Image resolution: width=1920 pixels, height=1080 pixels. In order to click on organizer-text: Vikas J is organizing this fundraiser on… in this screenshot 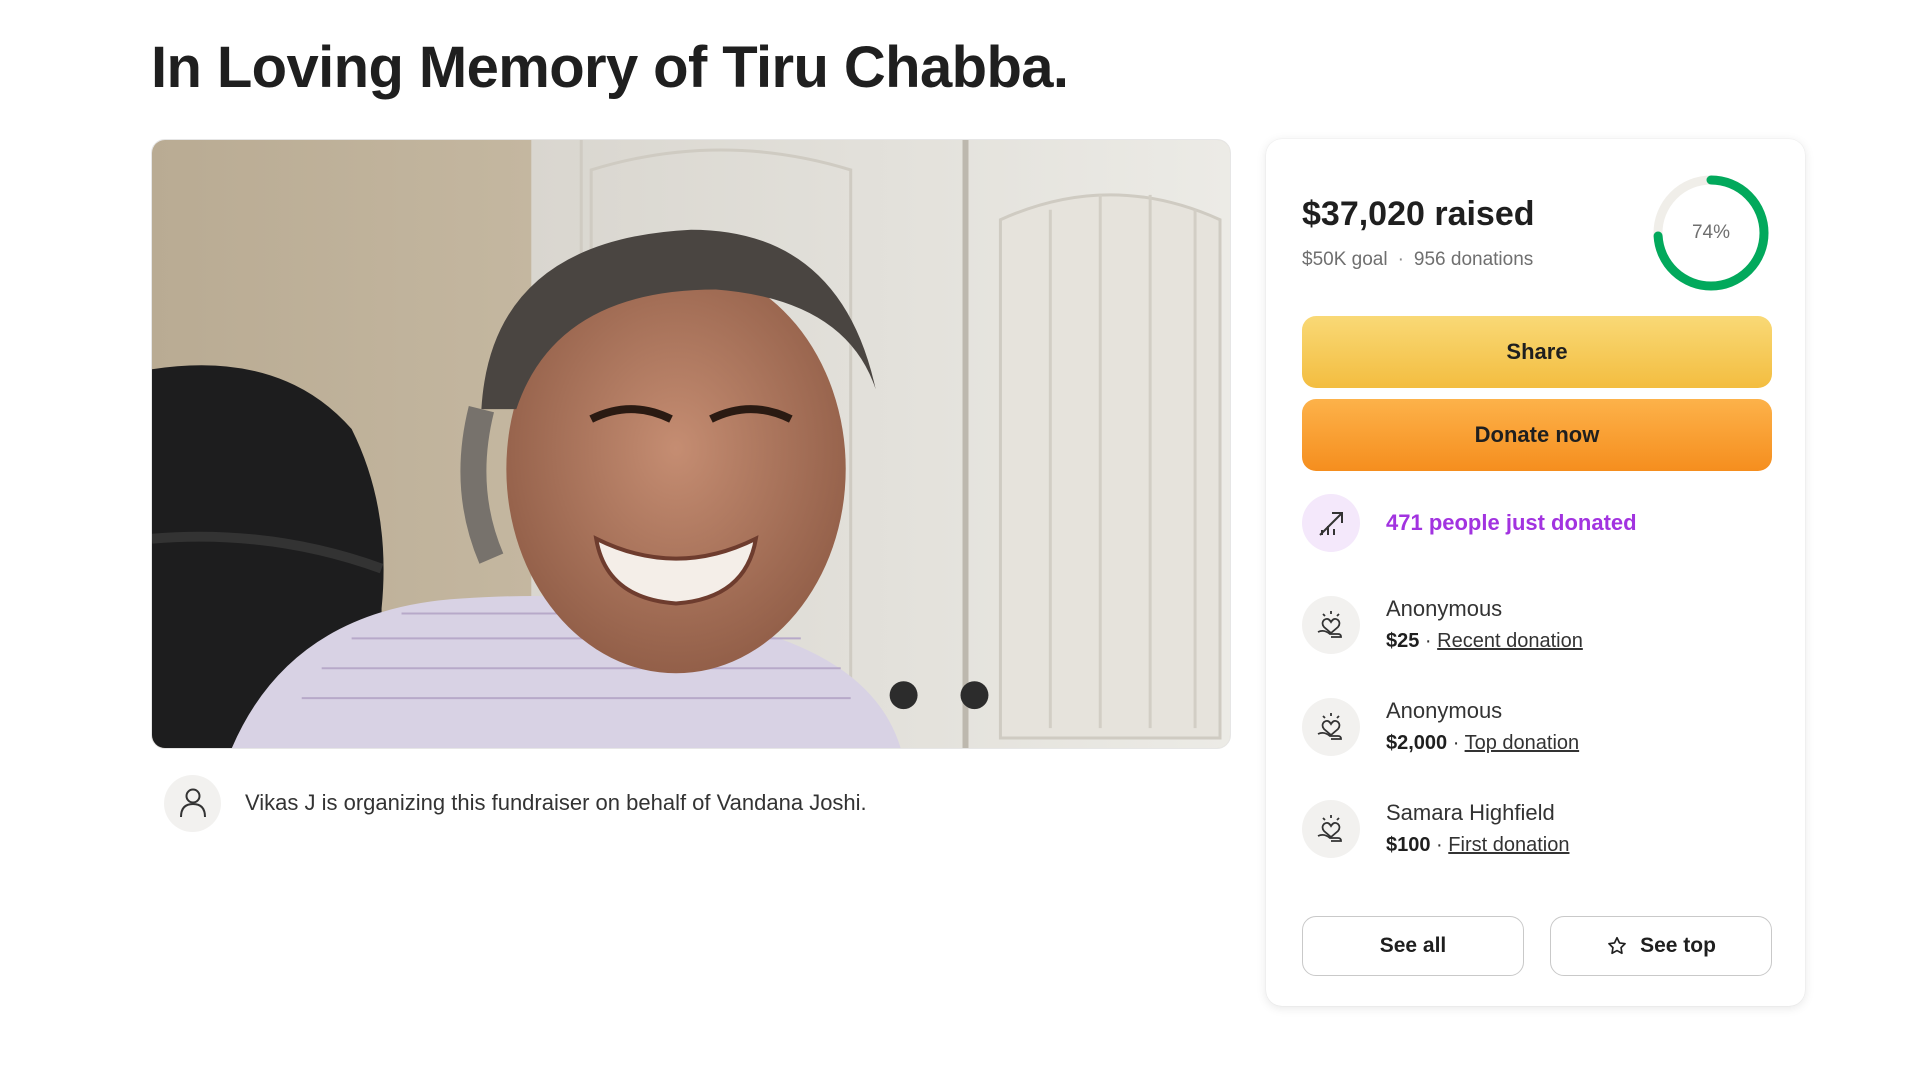, I will do `click(556, 802)`.